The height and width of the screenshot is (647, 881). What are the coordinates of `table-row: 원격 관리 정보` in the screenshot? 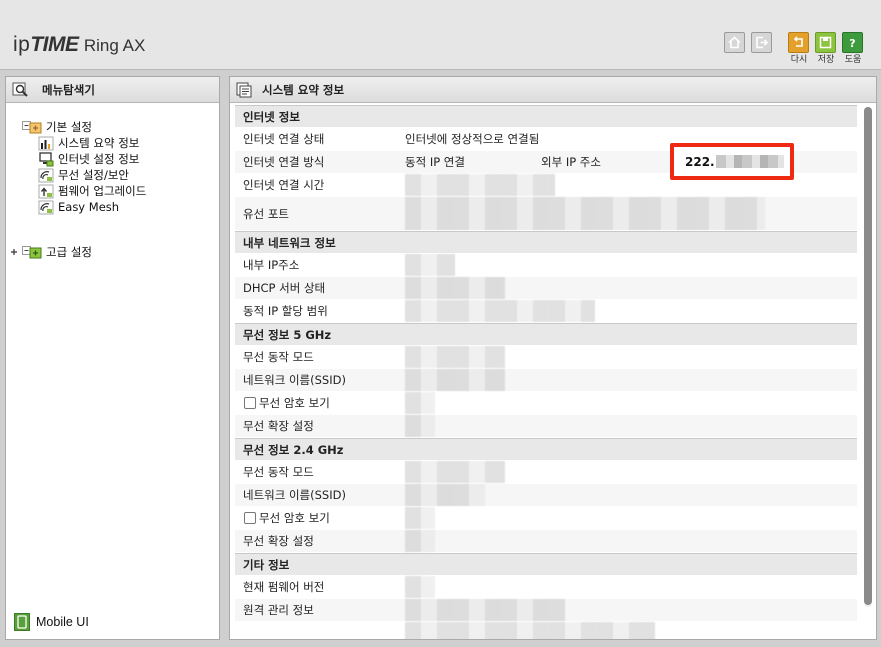 It's located at (546, 610).